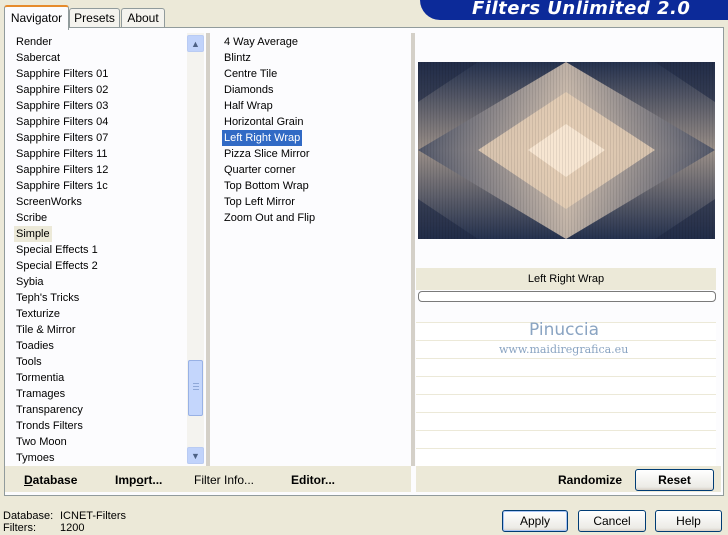 This screenshot has height=535, width=728. What do you see at coordinates (259, 202) in the screenshot?
I see `filter-item: Top Left Mirror` at bounding box center [259, 202].